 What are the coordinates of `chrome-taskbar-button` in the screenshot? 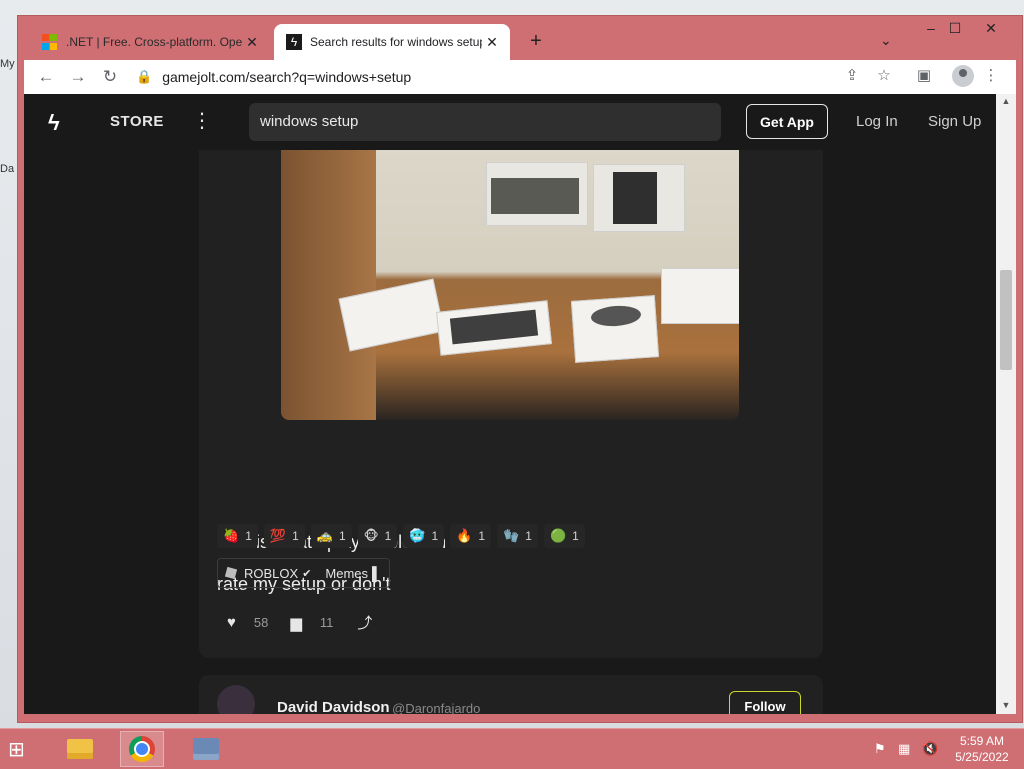 It's located at (142, 749).